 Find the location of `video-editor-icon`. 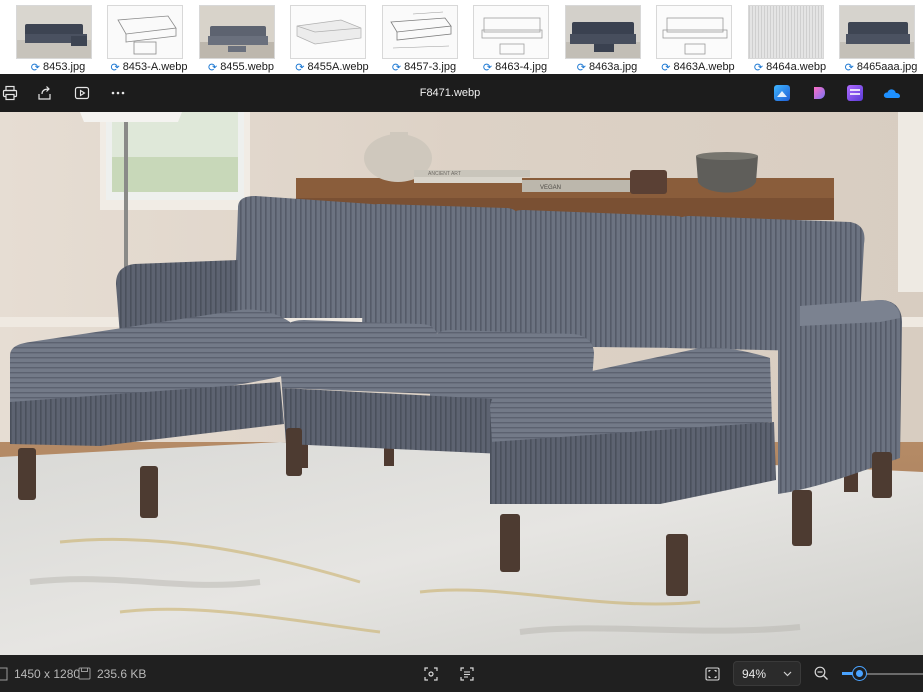

video-editor-icon is located at coordinates (855, 93).